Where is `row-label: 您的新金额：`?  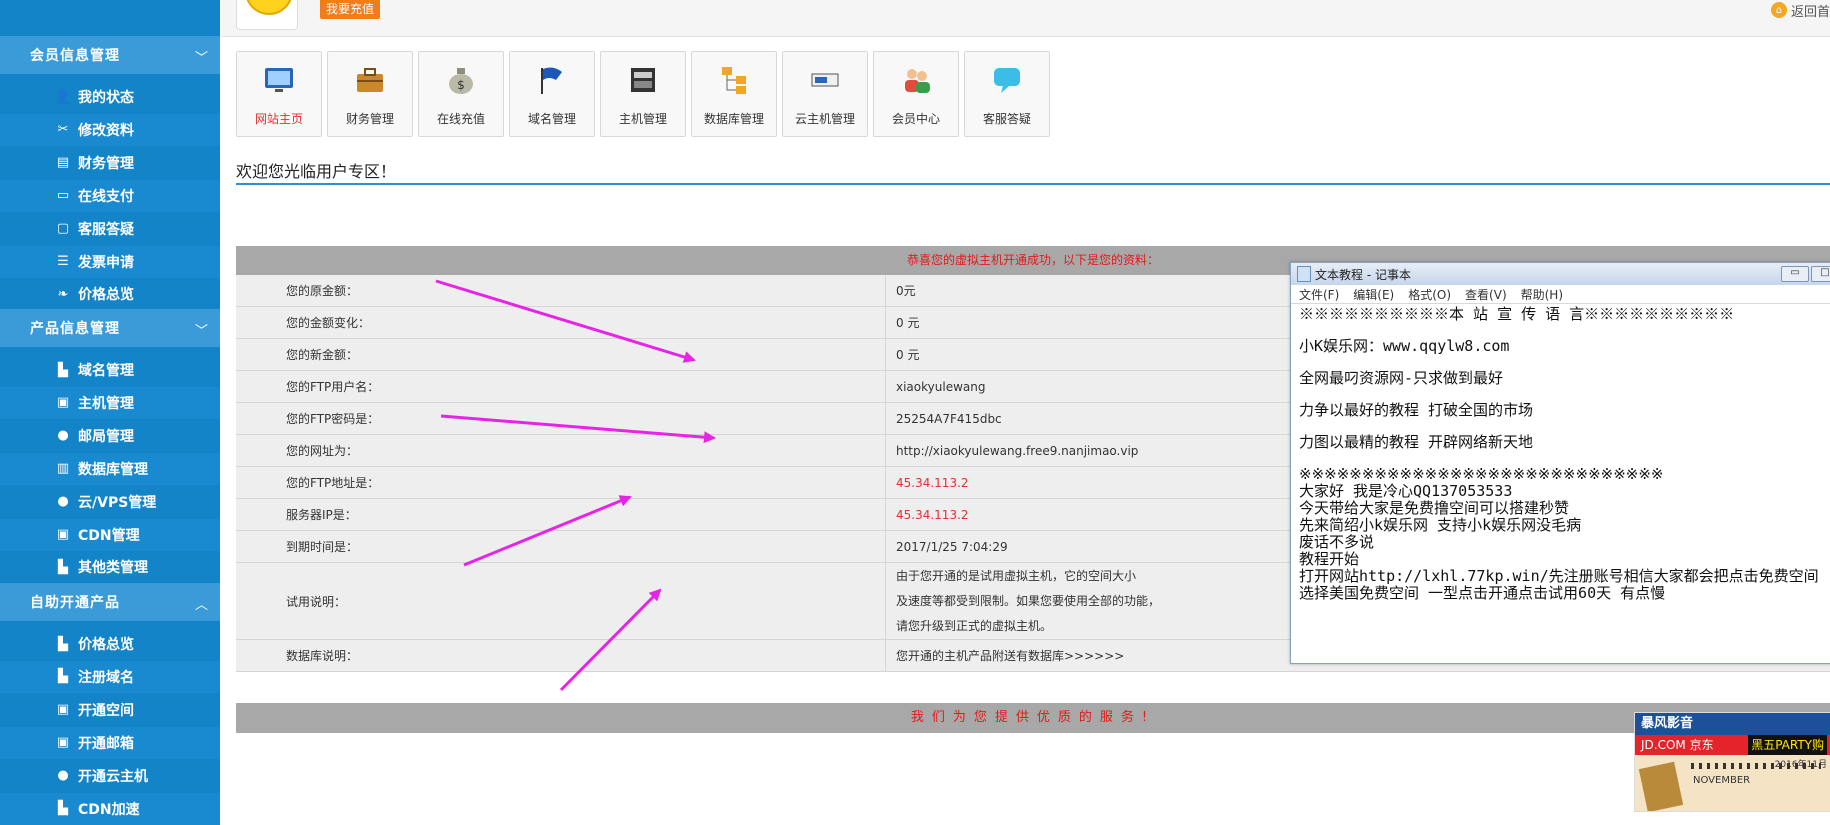 row-label: 您的新金额： is located at coordinates (561, 354).